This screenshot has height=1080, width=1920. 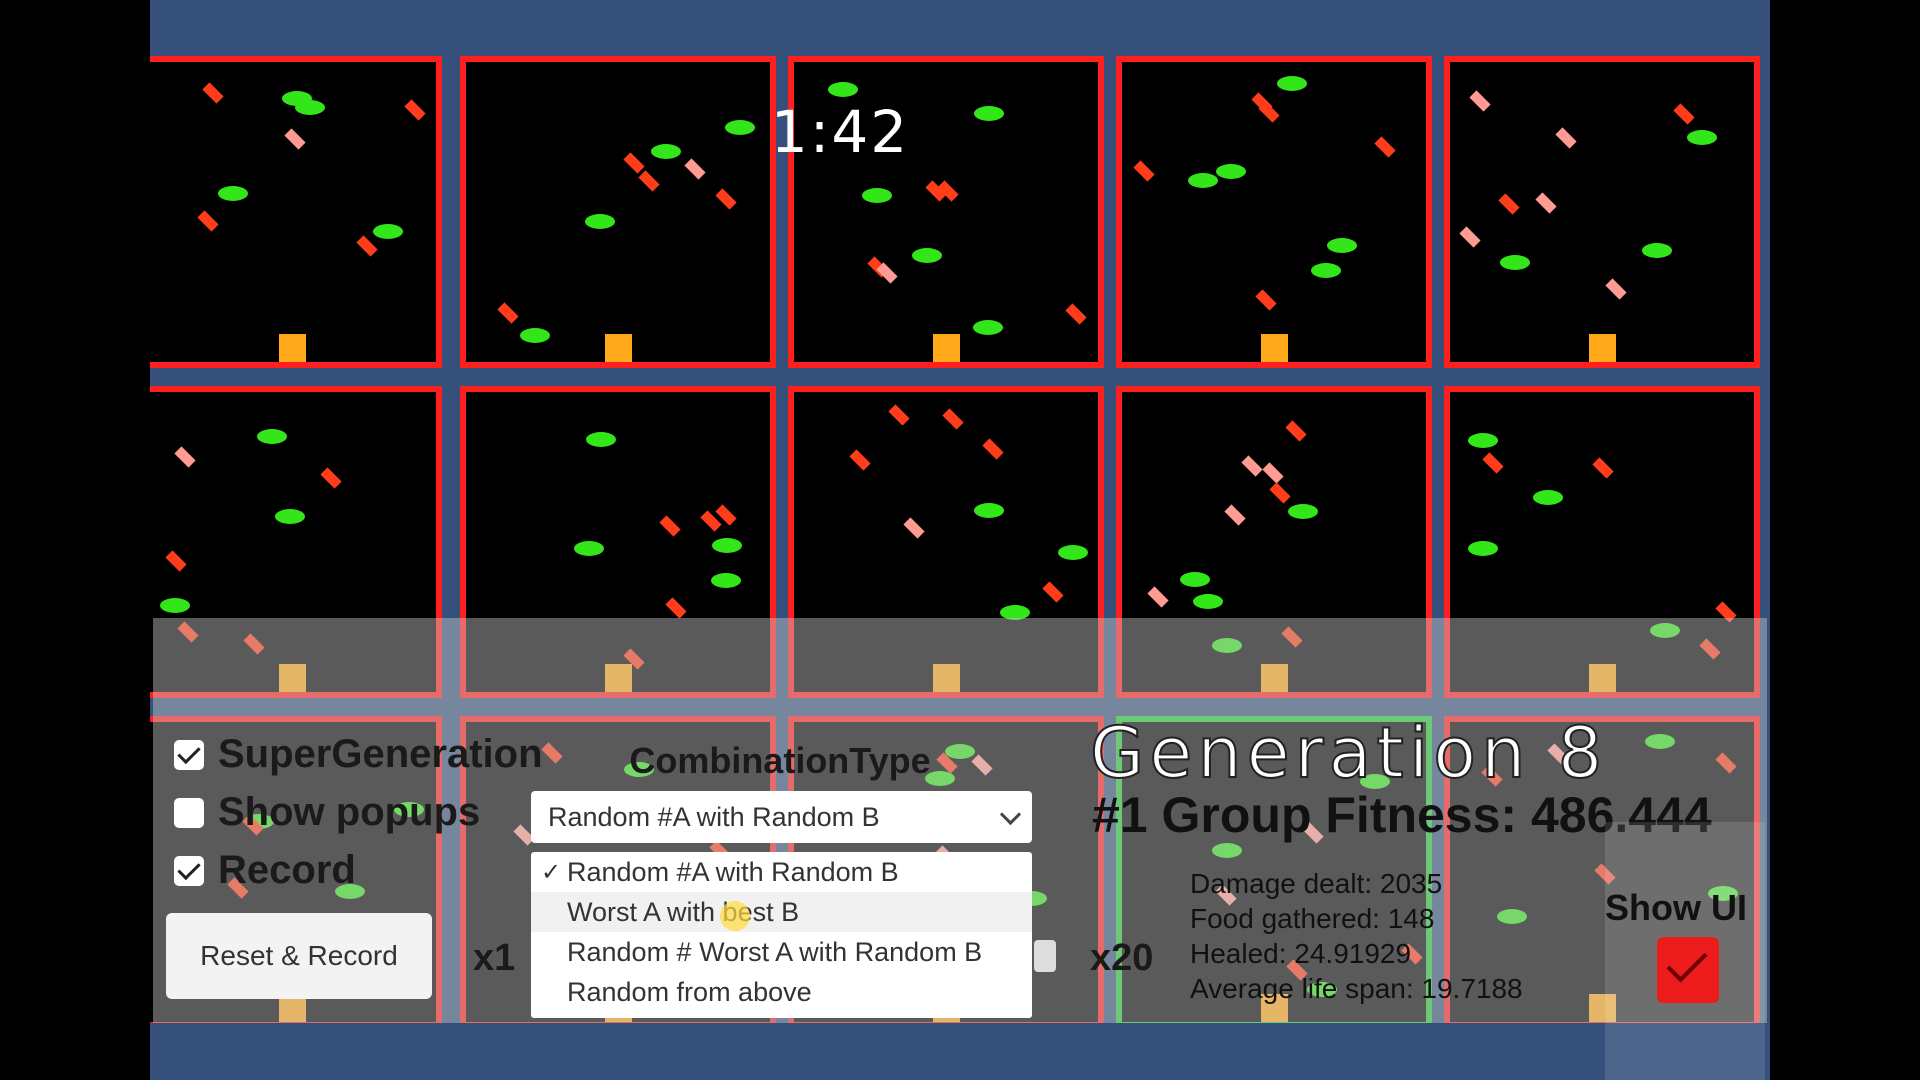 I want to click on speed-slider-handle, so click(x=1045, y=956).